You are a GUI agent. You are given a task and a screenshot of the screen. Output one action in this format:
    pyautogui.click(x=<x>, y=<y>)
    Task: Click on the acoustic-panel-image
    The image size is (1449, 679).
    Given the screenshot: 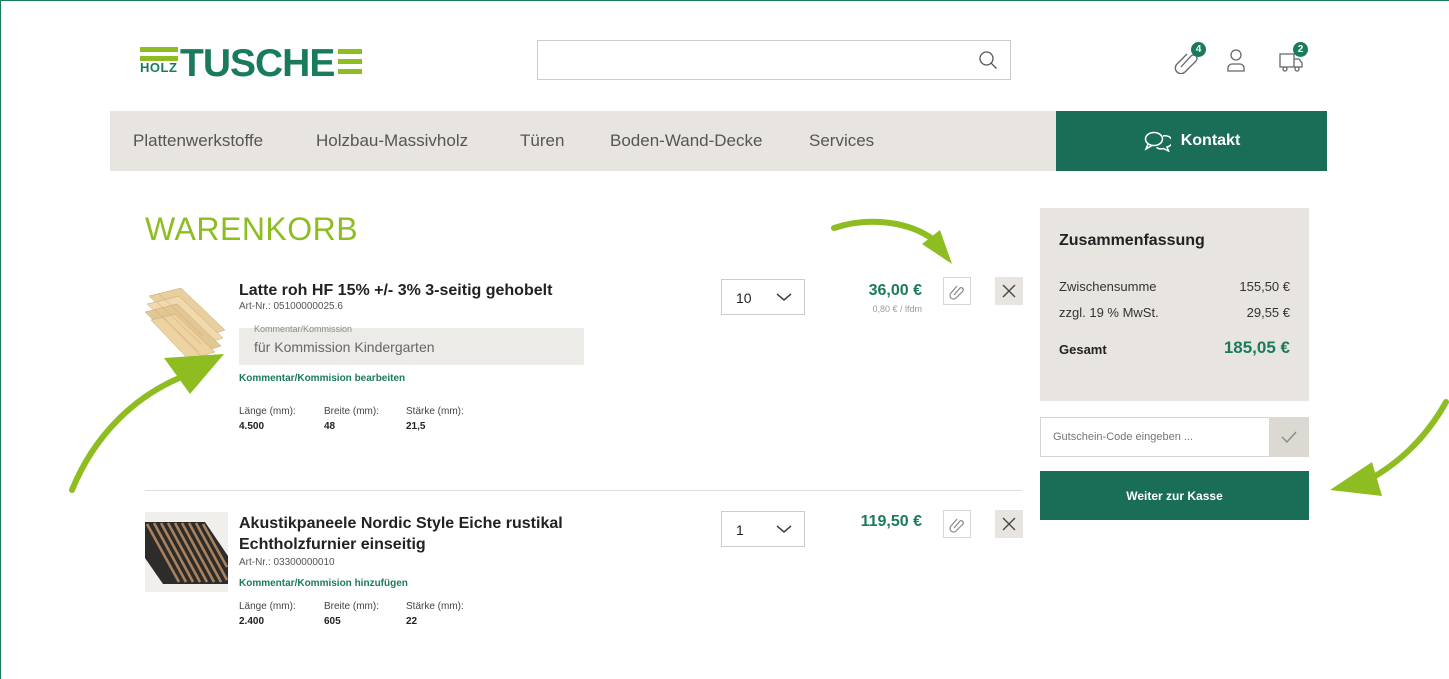 What is the action you would take?
    pyautogui.click(x=187, y=552)
    